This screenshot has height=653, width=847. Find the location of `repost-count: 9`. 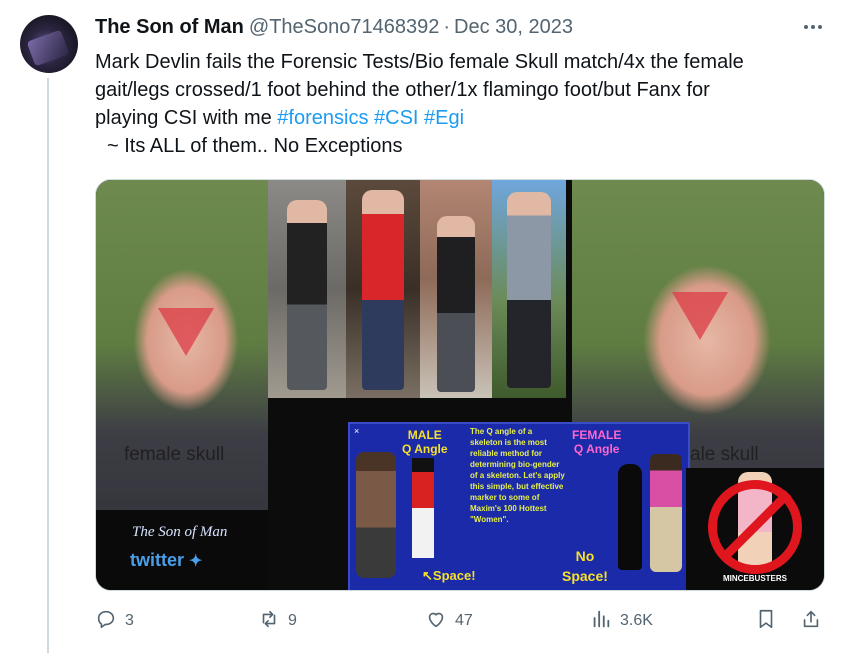

repost-count: 9 is located at coordinates (292, 620).